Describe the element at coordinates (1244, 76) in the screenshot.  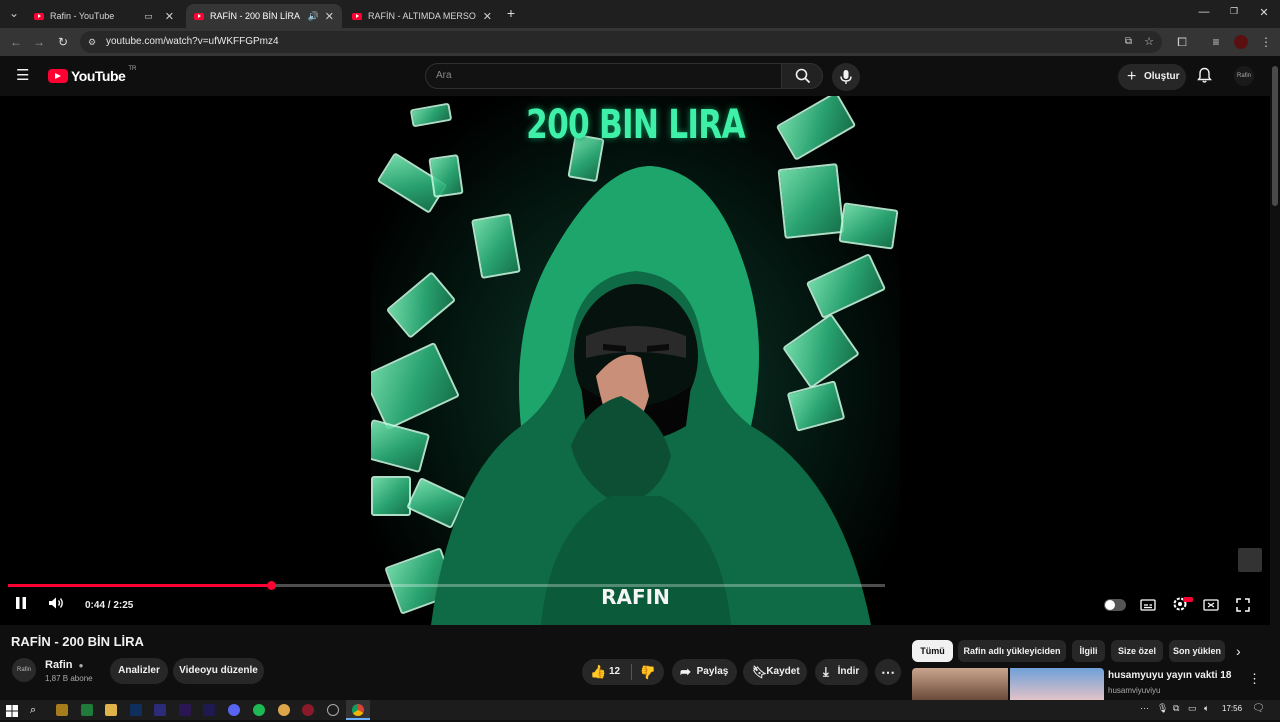
I see `account-avatar: Rafin` at that location.